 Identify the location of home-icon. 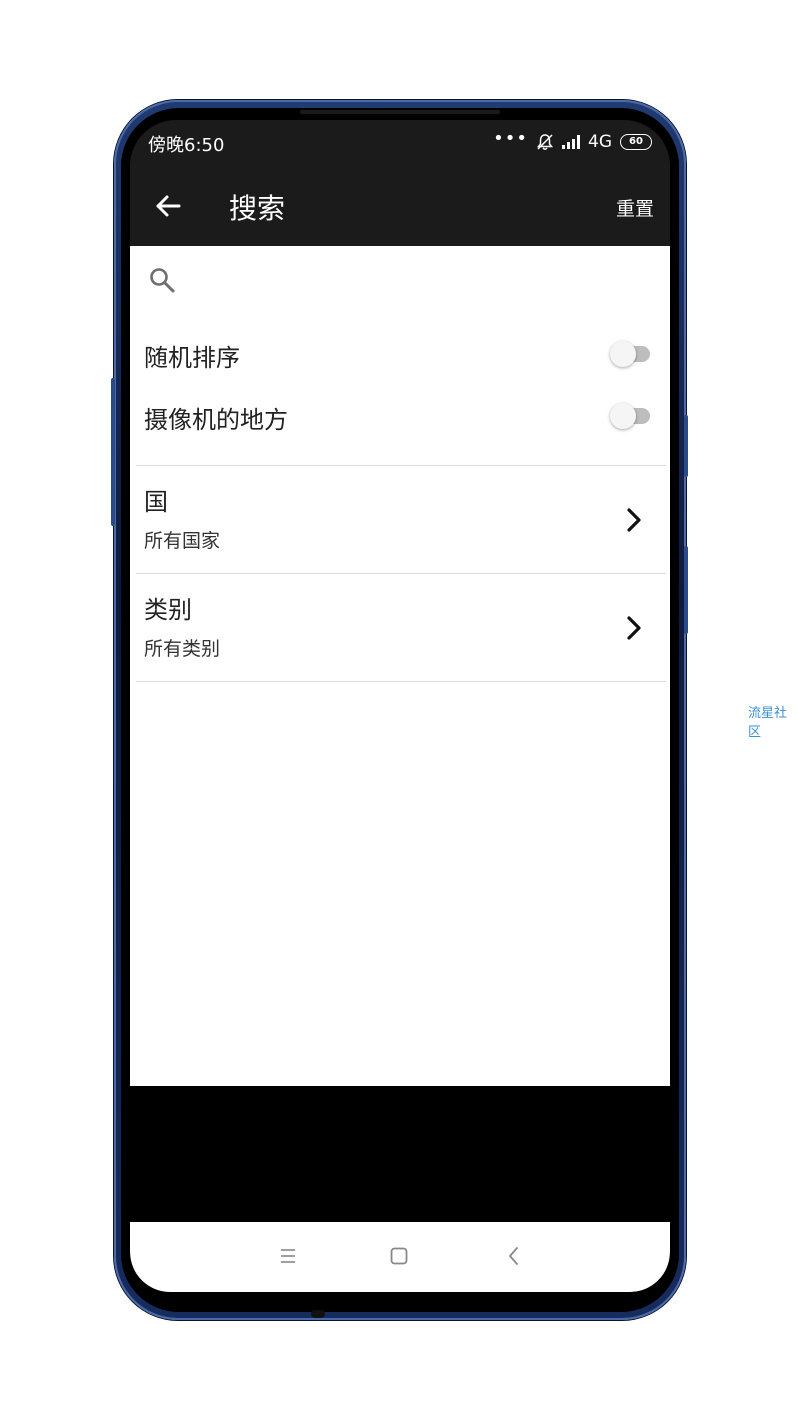
(399, 1256).